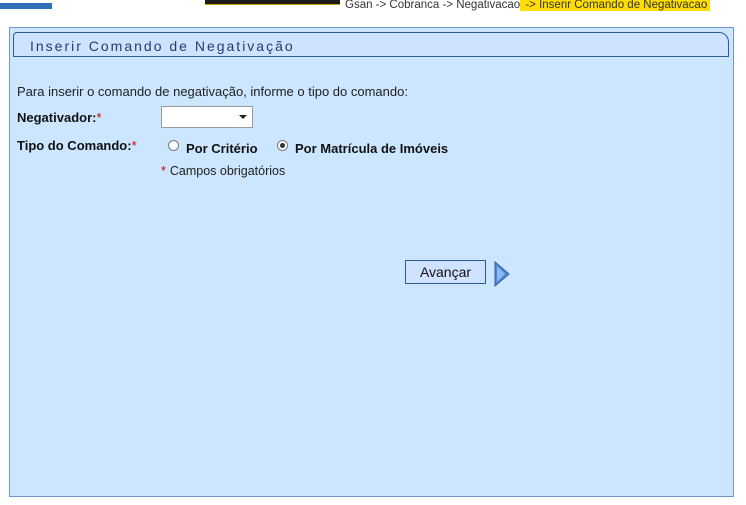  What do you see at coordinates (222, 148) in the screenshot?
I see `radio-por-criterio-label: Por Critério` at bounding box center [222, 148].